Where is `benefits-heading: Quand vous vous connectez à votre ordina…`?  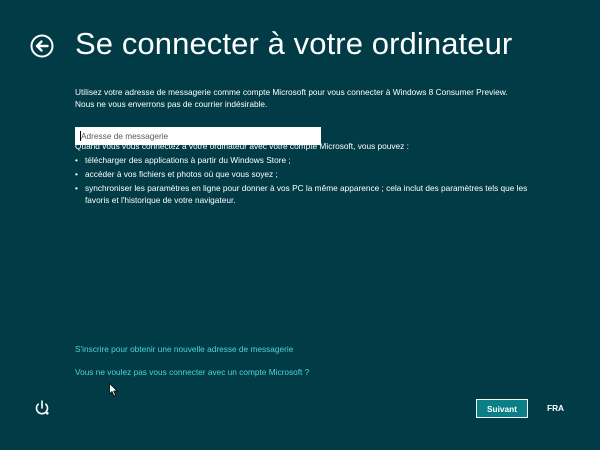 benefits-heading: Quand vous vous connectez à votre ordina… is located at coordinates (242, 146).